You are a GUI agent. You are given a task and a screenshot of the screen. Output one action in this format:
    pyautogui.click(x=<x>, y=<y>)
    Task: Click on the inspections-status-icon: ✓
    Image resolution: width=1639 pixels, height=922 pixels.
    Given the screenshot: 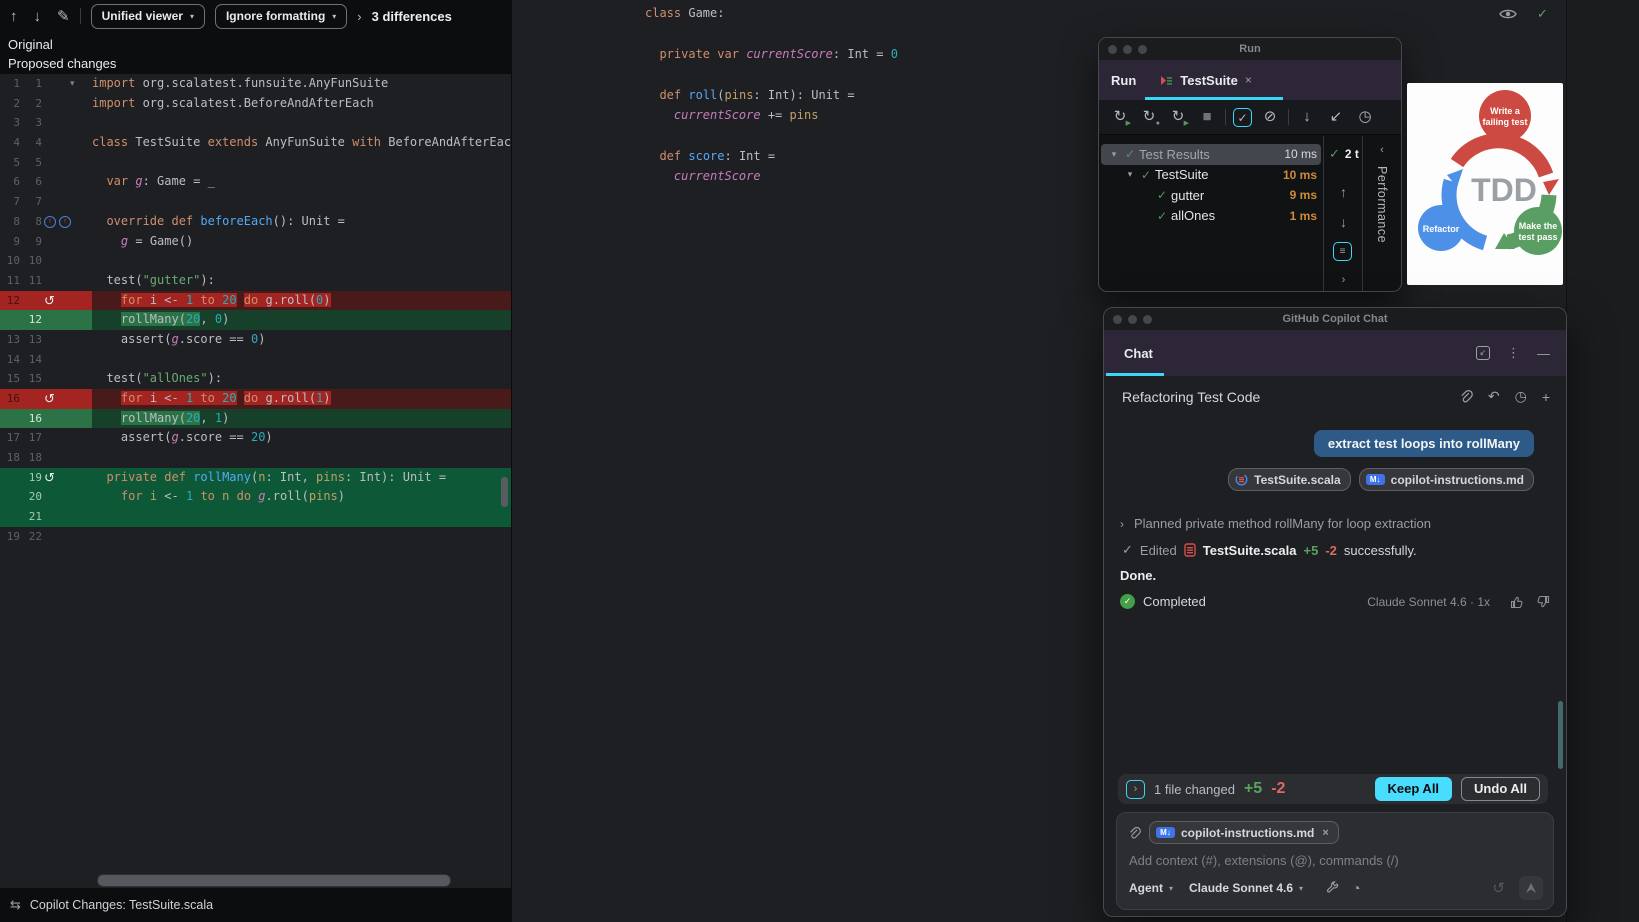 What is the action you would take?
    pyautogui.click(x=1542, y=14)
    